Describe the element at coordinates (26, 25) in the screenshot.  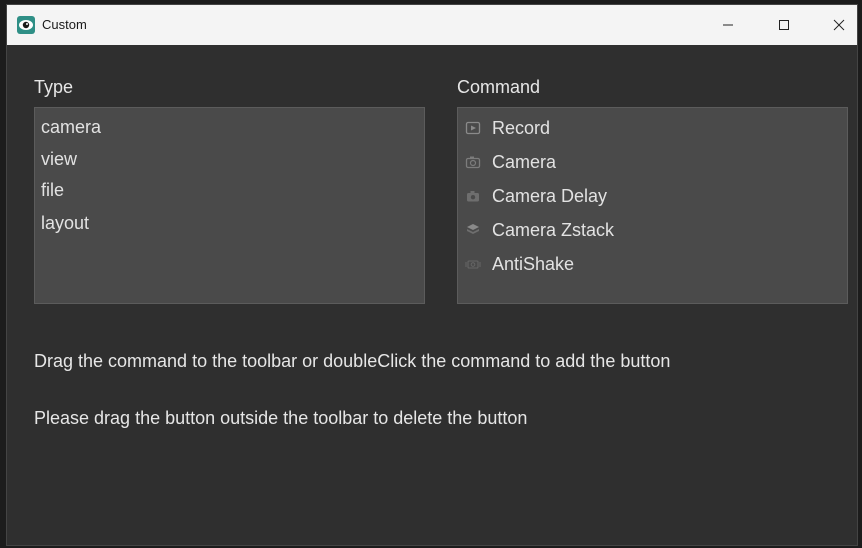
I see `app-eye-icon` at that location.